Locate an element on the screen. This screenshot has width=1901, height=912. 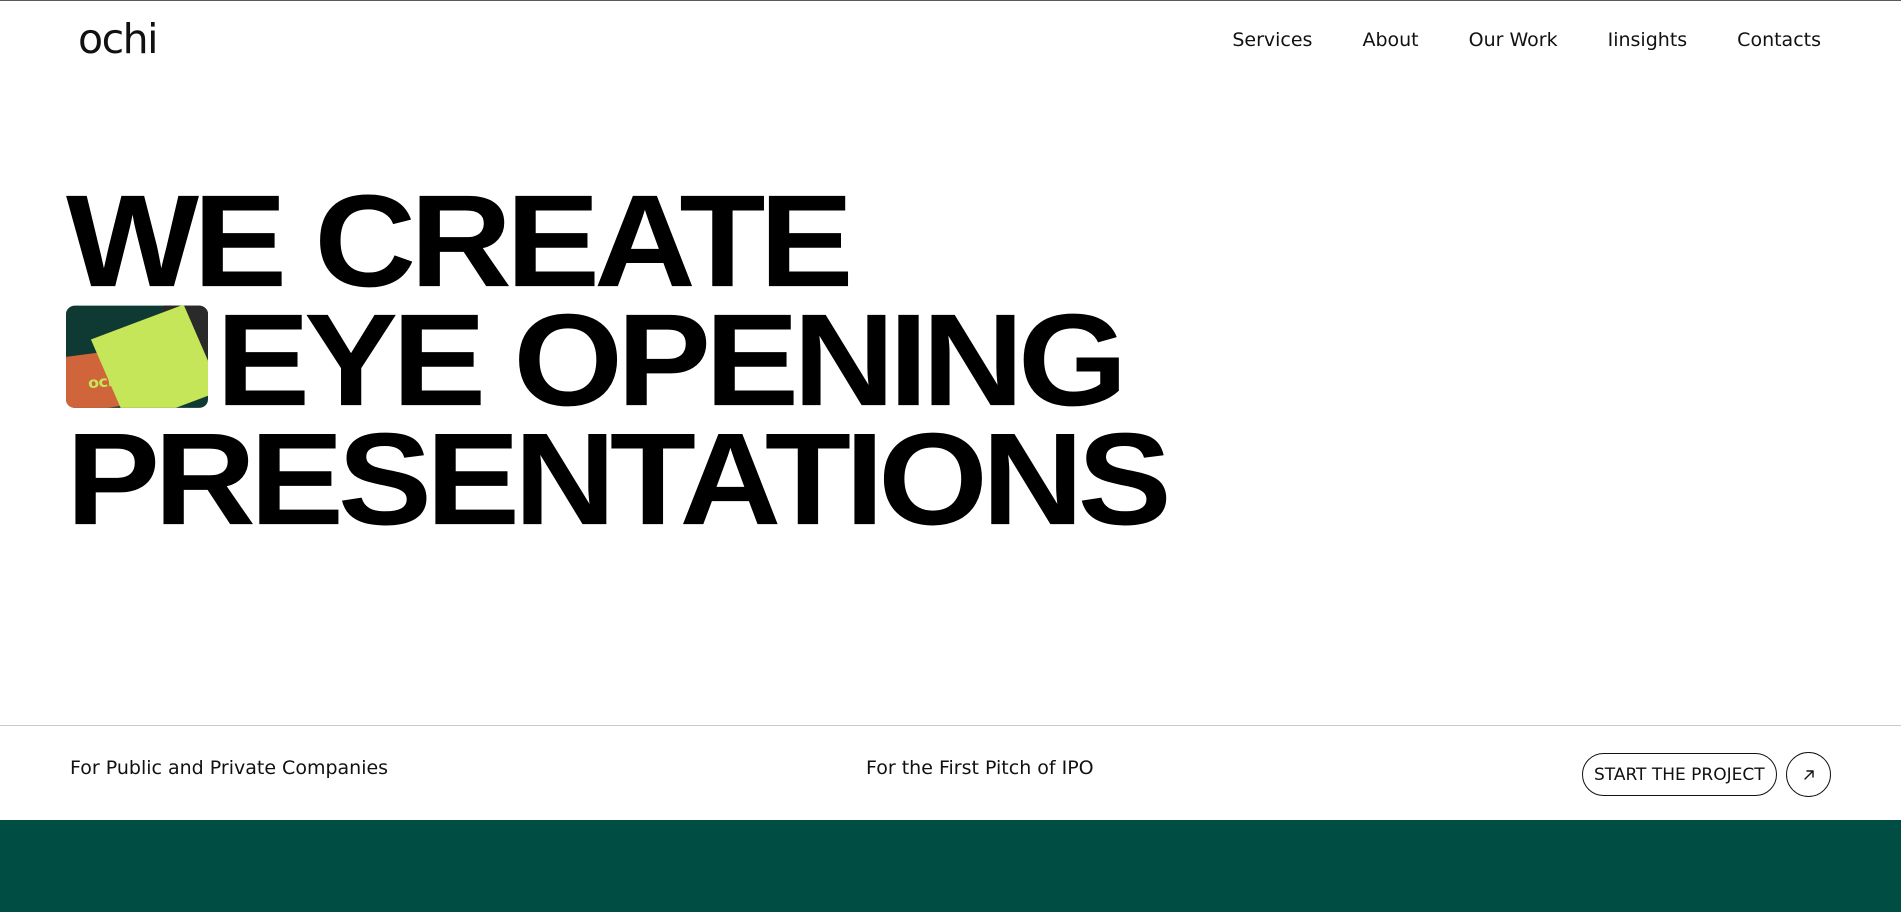
nav-insights: Iinsights is located at coordinates (1648, 40).